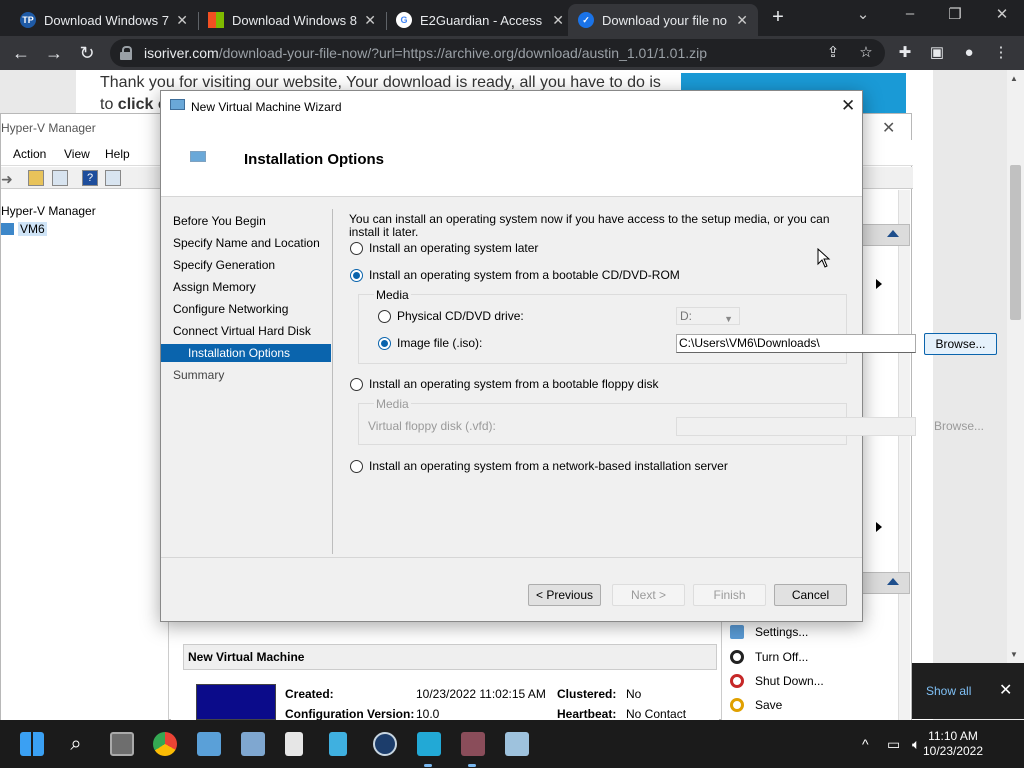 The width and height of the screenshot is (1024, 768). I want to click on step-configure-networking: Configure Networking, so click(246, 309).